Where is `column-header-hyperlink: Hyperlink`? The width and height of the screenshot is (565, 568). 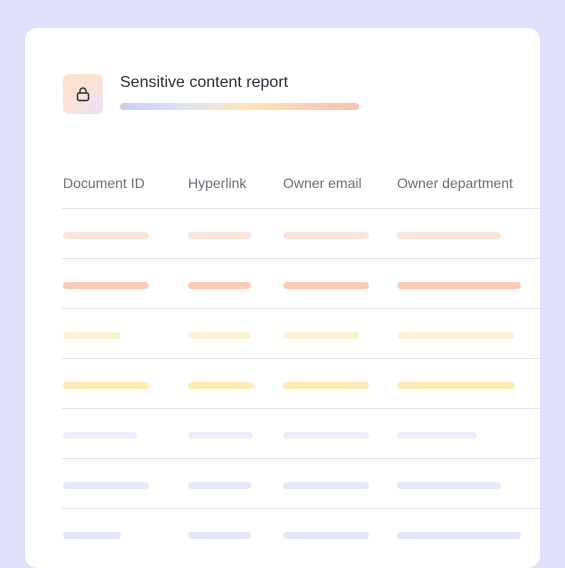 column-header-hyperlink: Hyperlink is located at coordinates (217, 183).